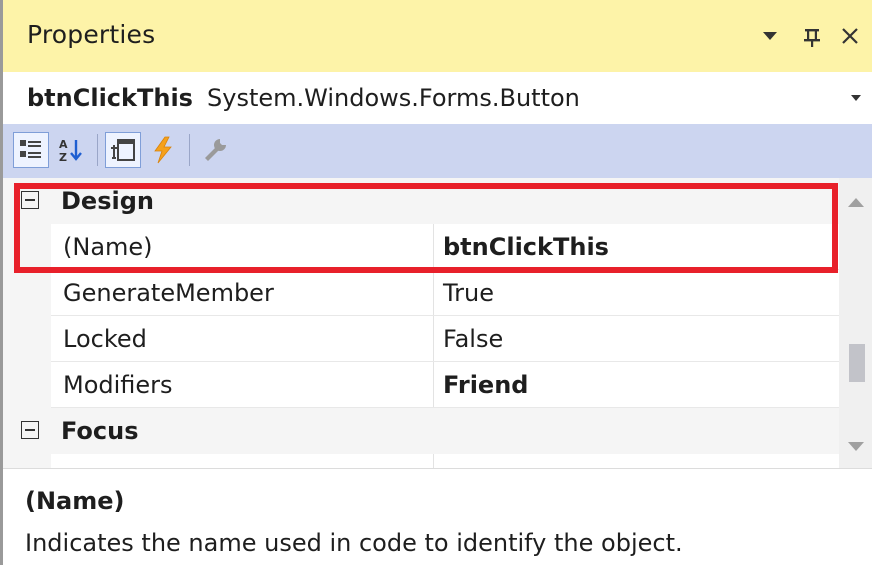 This screenshot has height=566, width=872. I want to click on property-row-generatemember: GenerateMember True, so click(421, 293).